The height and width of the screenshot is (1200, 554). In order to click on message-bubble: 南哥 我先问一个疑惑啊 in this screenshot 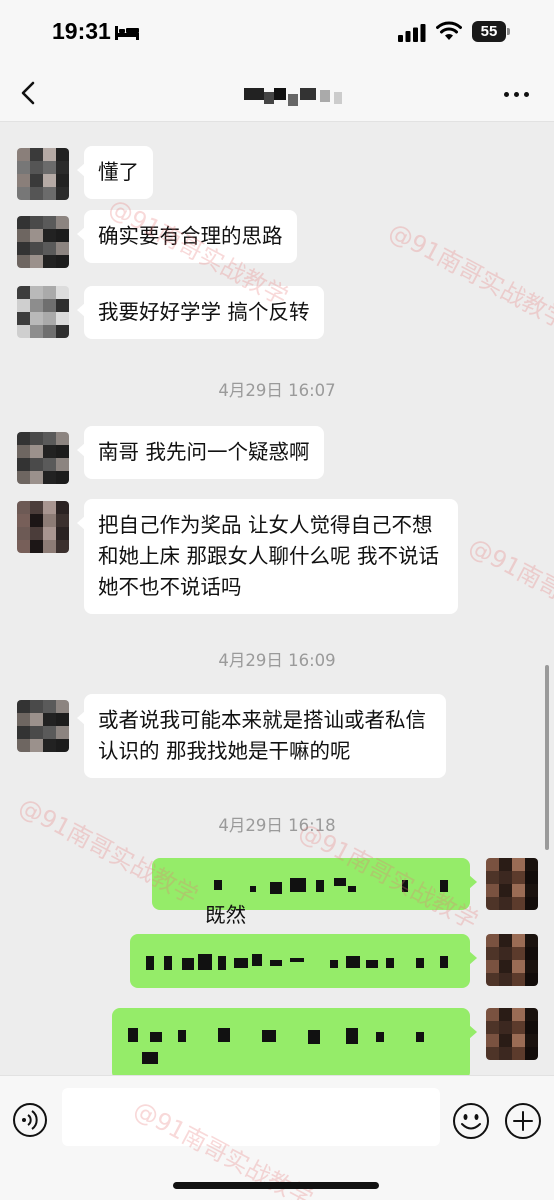, I will do `click(200, 452)`.